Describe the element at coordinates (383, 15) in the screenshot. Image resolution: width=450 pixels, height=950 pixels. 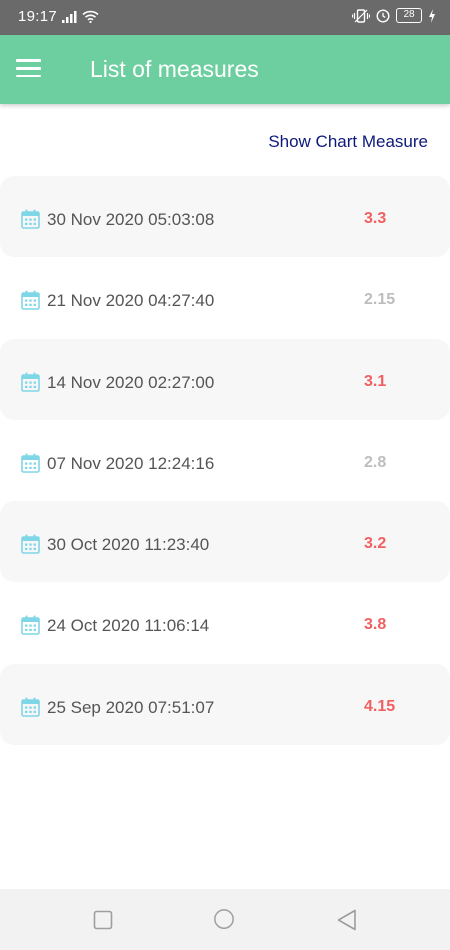
I see `alarm-icon` at that location.